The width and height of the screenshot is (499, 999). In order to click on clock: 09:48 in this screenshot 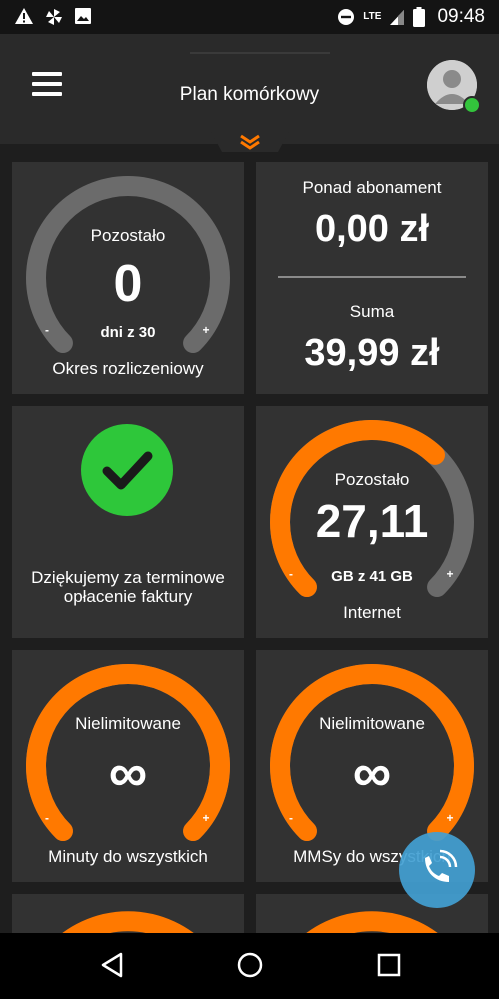, I will do `click(461, 16)`.